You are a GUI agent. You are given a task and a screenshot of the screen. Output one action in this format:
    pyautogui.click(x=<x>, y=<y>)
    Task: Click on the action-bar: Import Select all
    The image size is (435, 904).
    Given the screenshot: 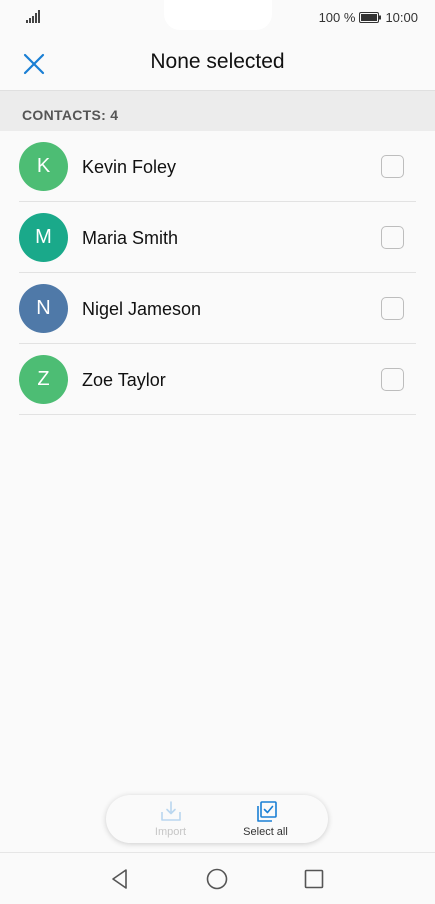 What is the action you would take?
    pyautogui.click(x=217, y=819)
    